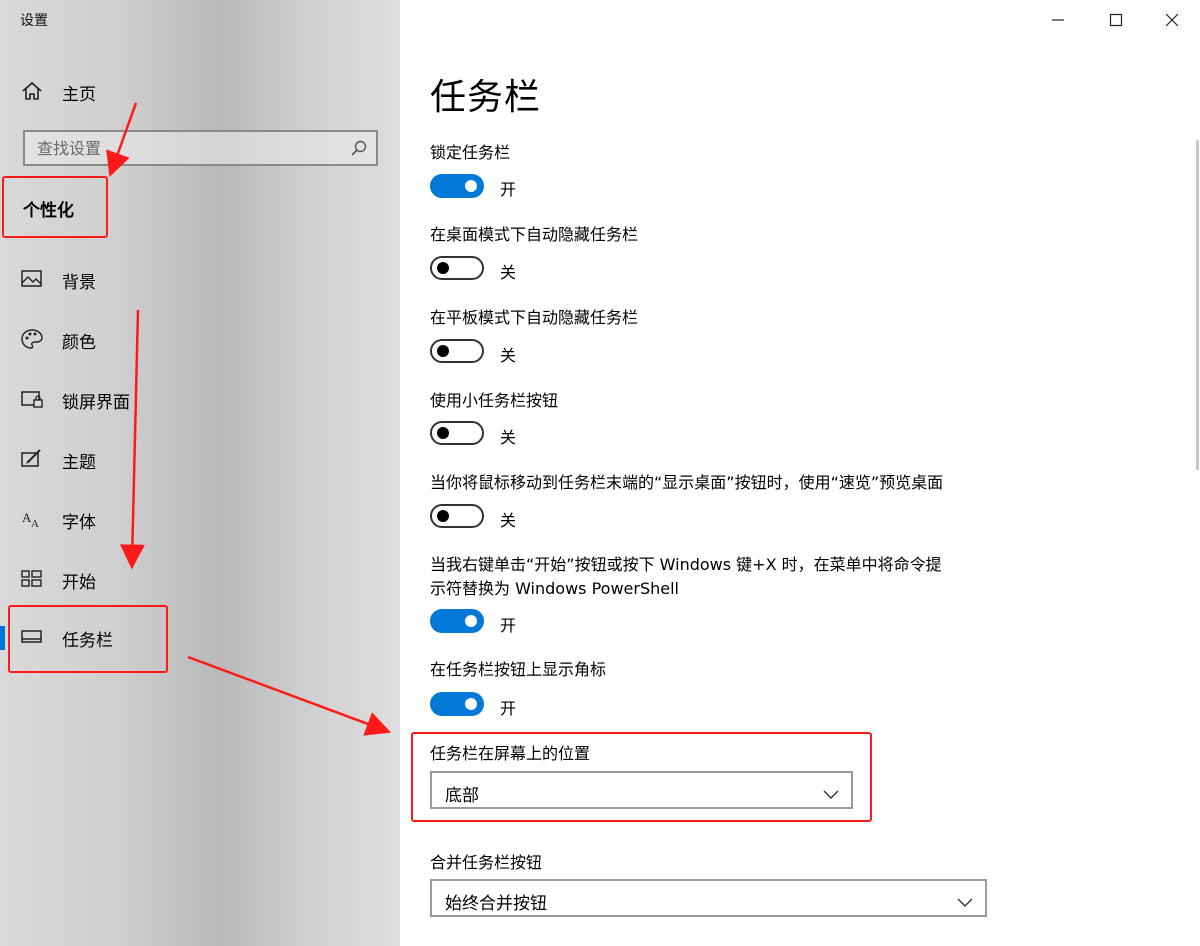 This screenshot has width=1200, height=946. Describe the element at coordinates (79, 343) in the screenshot. I see `sidebar-item-label: 颜色` at that location.